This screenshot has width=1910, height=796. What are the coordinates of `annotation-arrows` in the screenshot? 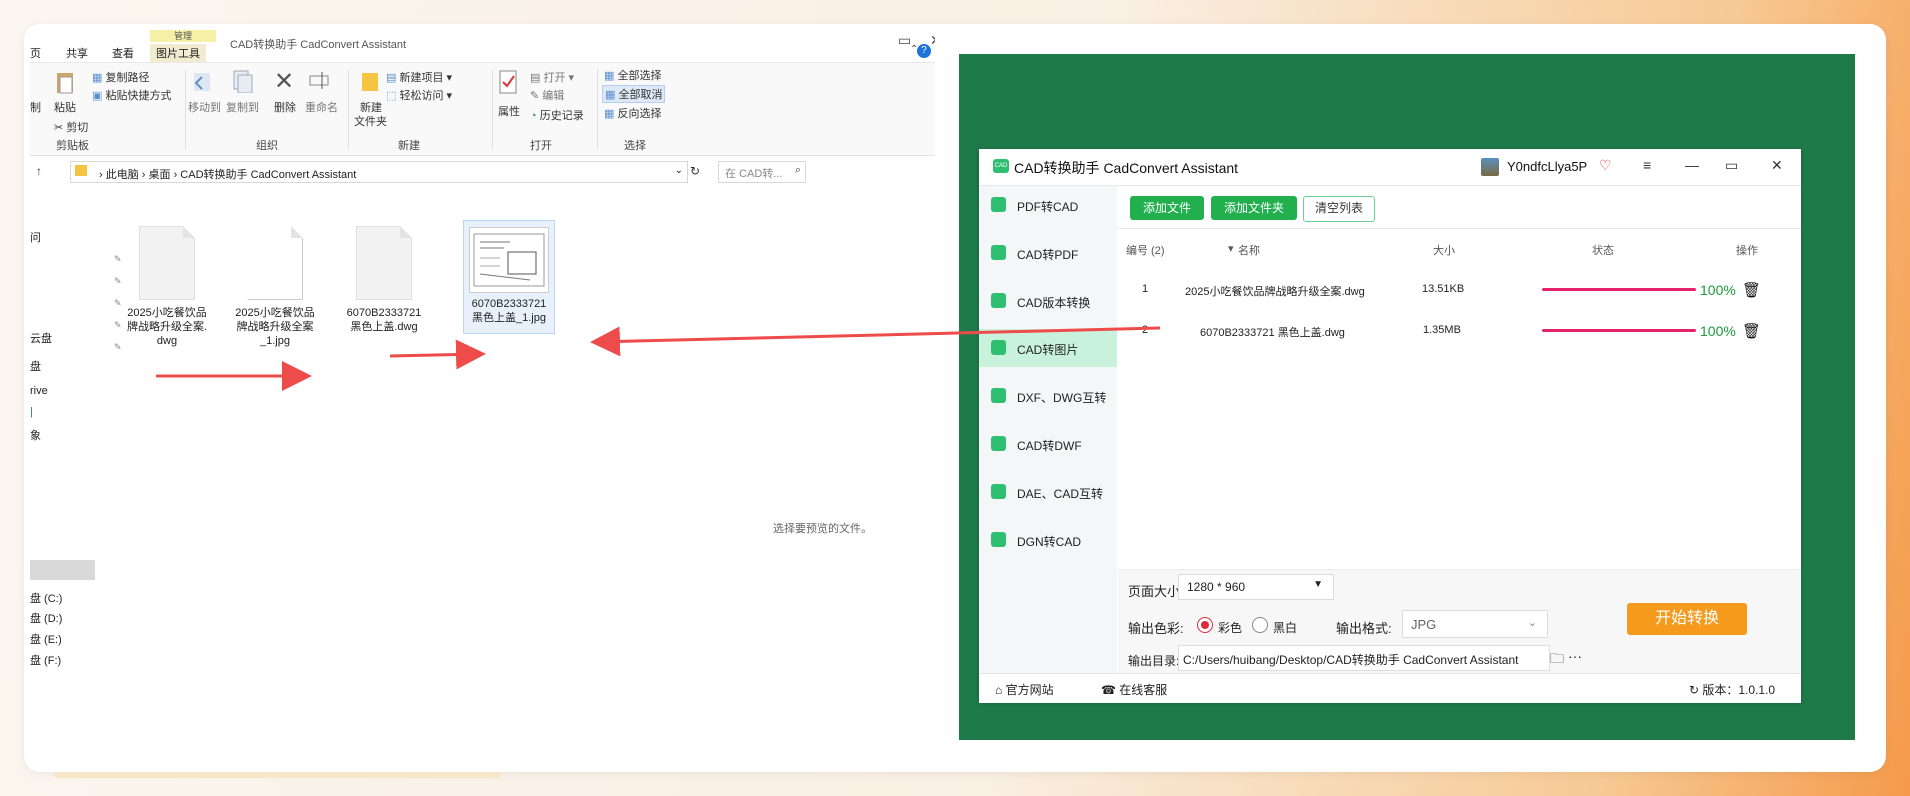 It's located at (658, 358).